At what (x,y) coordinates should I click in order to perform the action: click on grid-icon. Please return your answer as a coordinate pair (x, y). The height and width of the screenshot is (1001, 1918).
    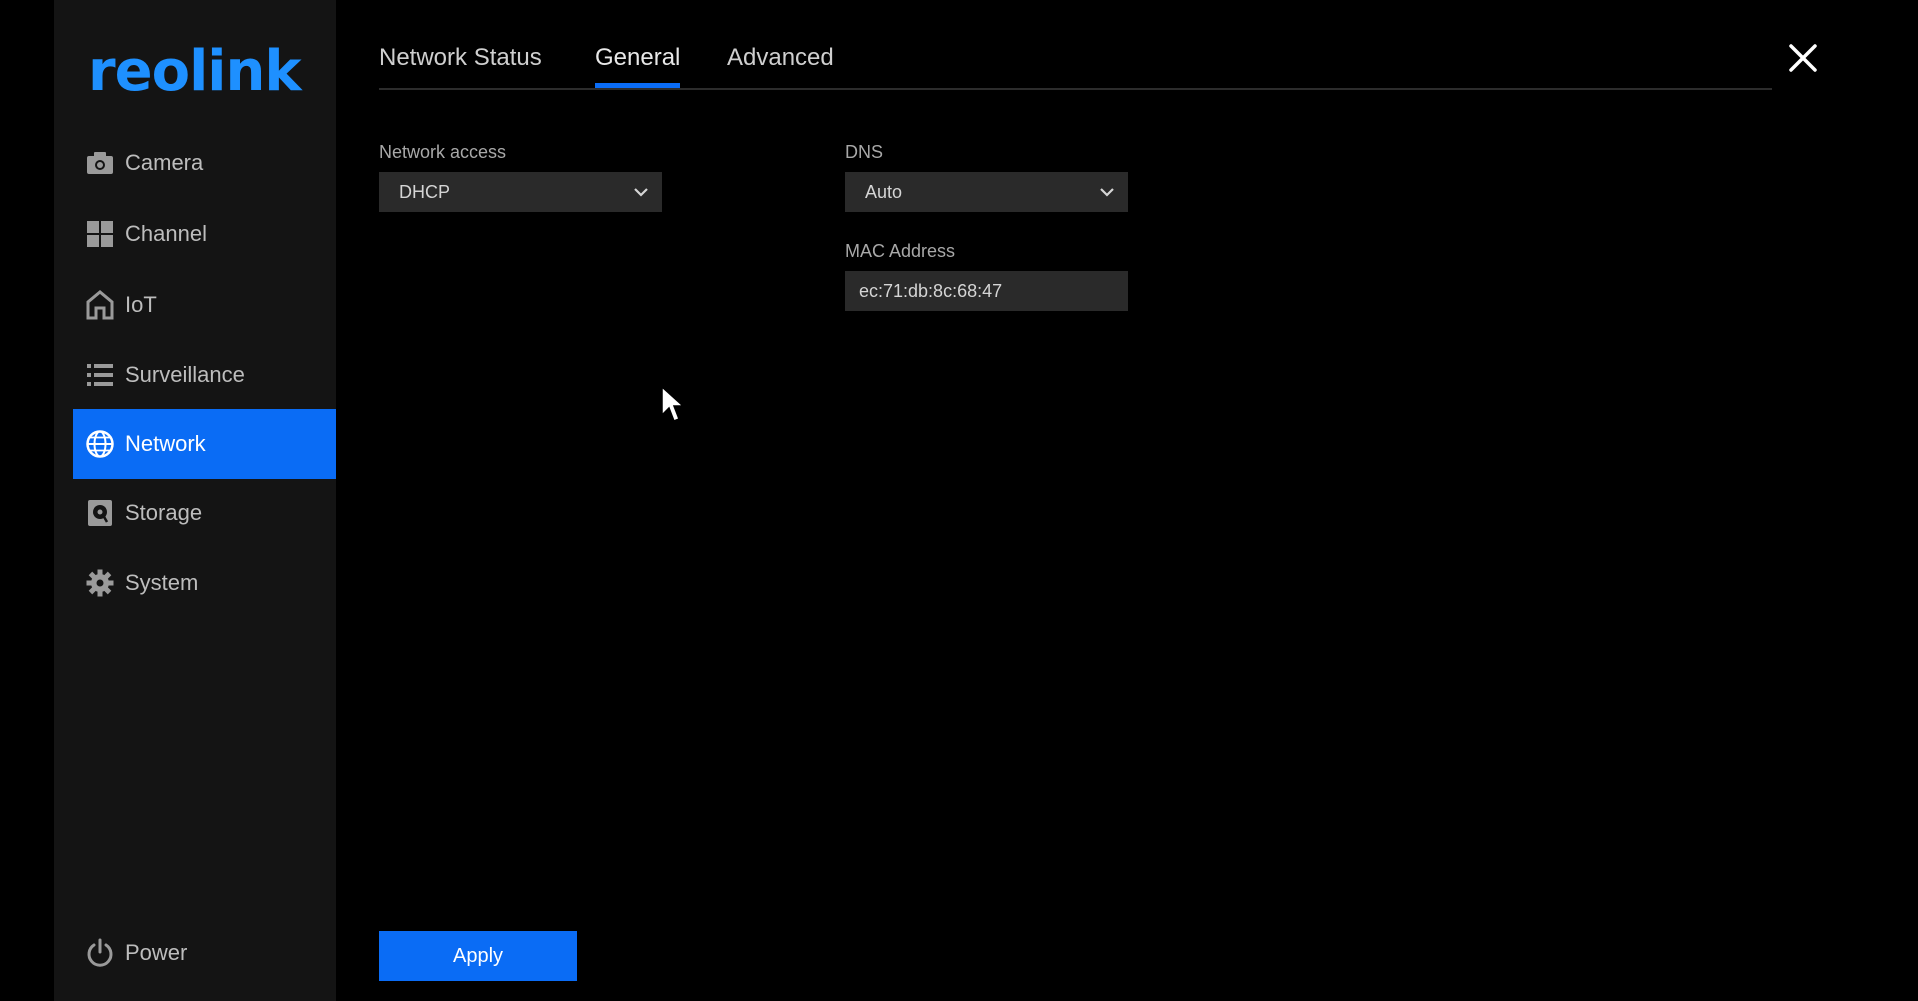
    Looking at the image, I should click on (100, 234).